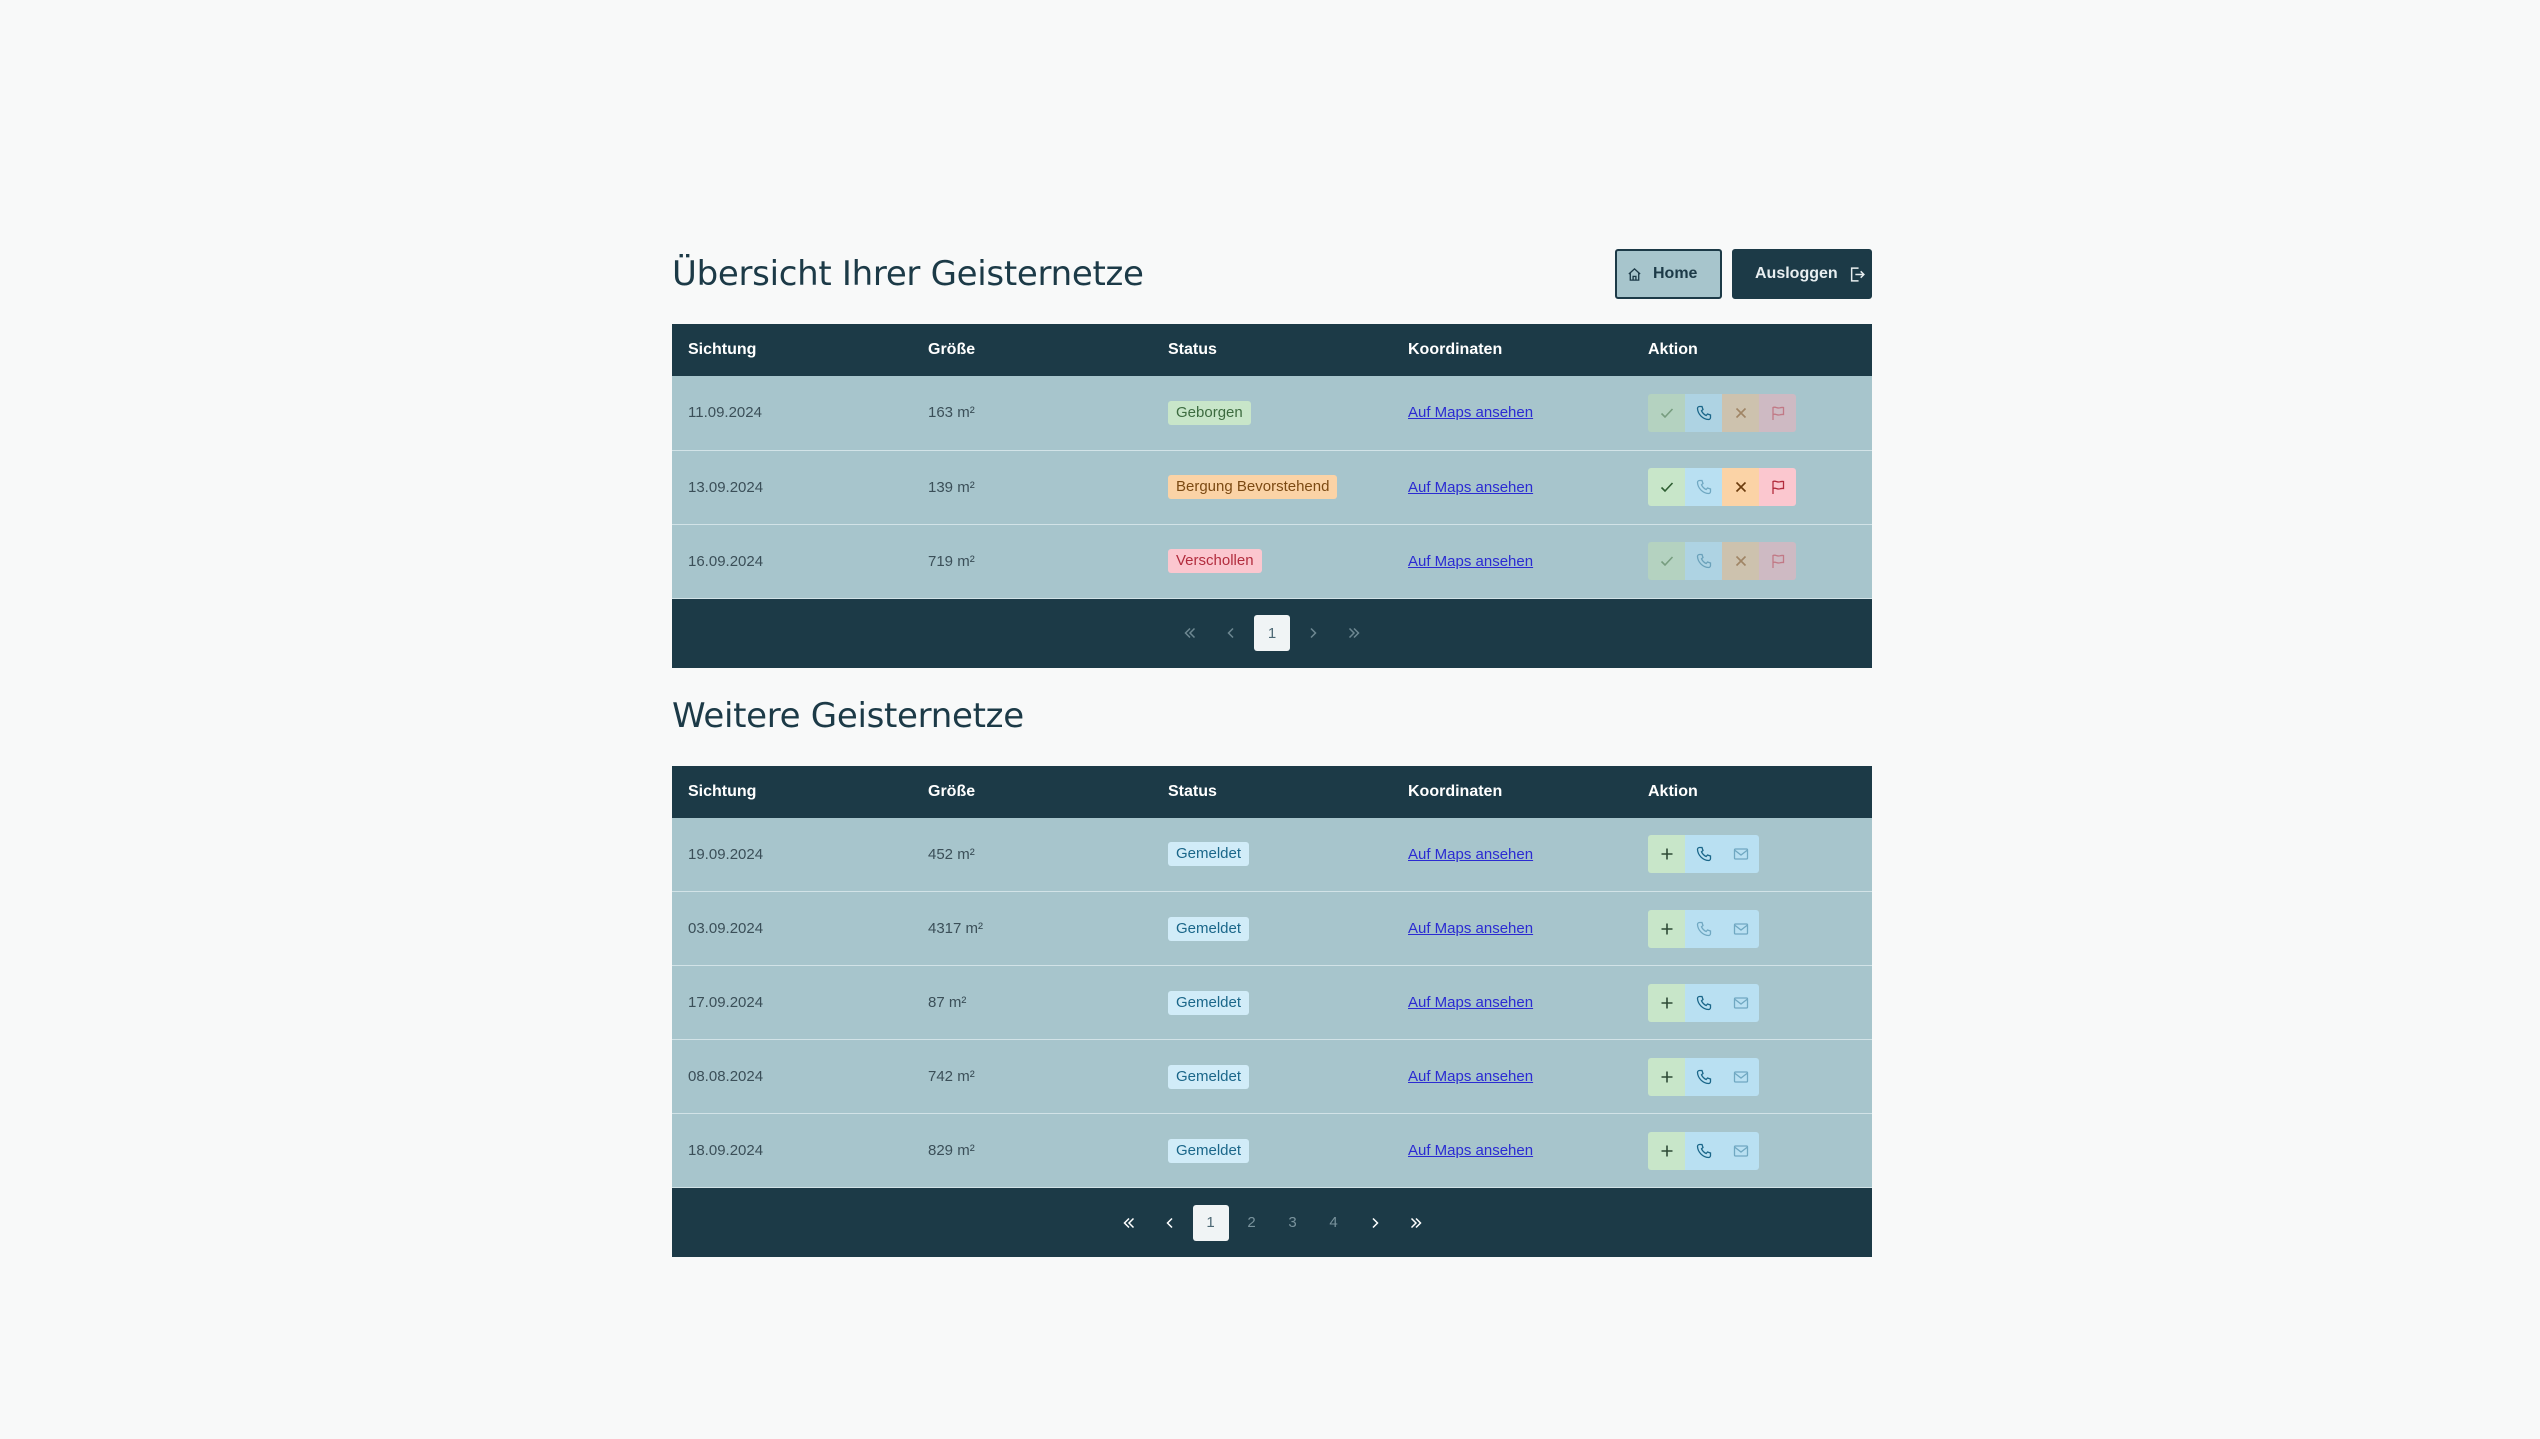  What do you see at coordinates (1252, 1223) in the screenshot?
I see `page-button-2: 2` at bounding box center [1252, 1223].